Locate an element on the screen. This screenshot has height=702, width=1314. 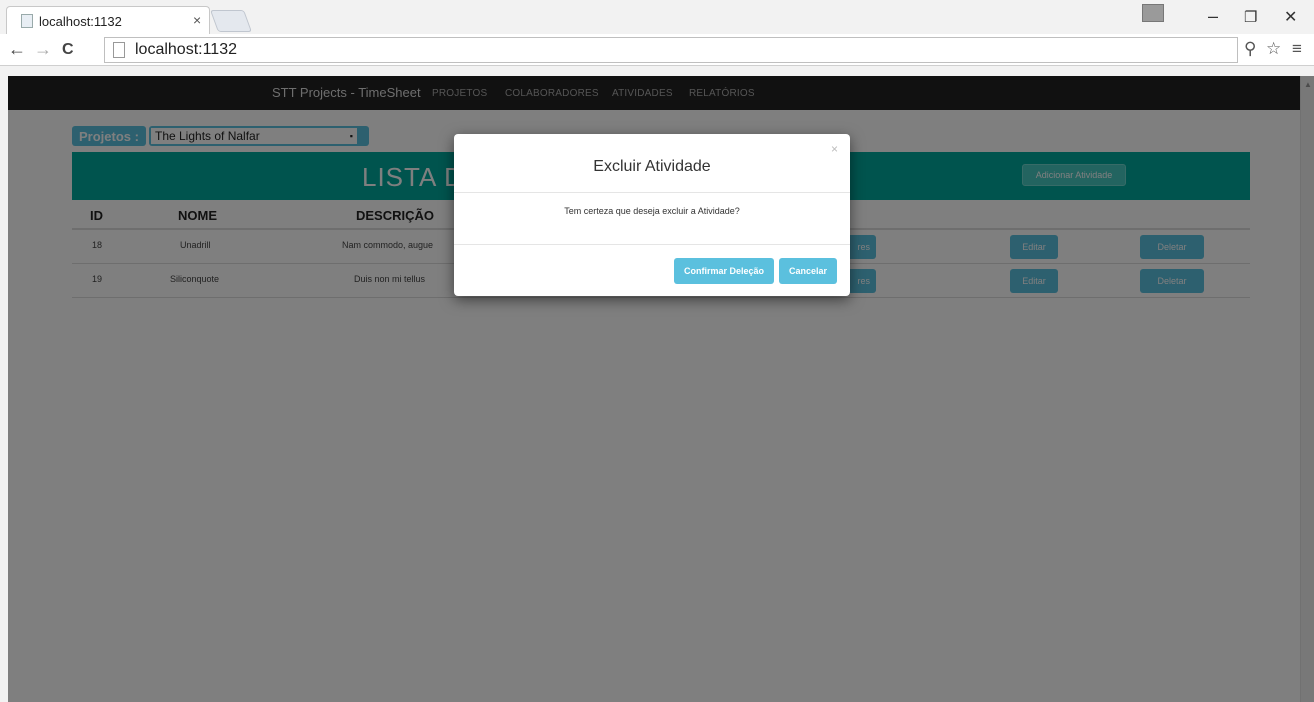
browser-tabstrip: localhost:1132 × – ❐ ✕ is located at coordinates (657, 17).